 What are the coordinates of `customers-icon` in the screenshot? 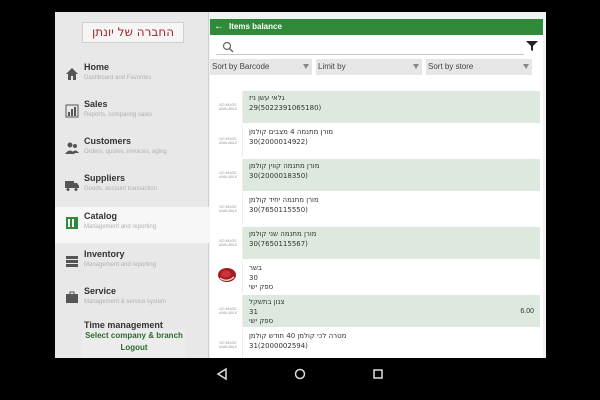 It's located at (72, 148).